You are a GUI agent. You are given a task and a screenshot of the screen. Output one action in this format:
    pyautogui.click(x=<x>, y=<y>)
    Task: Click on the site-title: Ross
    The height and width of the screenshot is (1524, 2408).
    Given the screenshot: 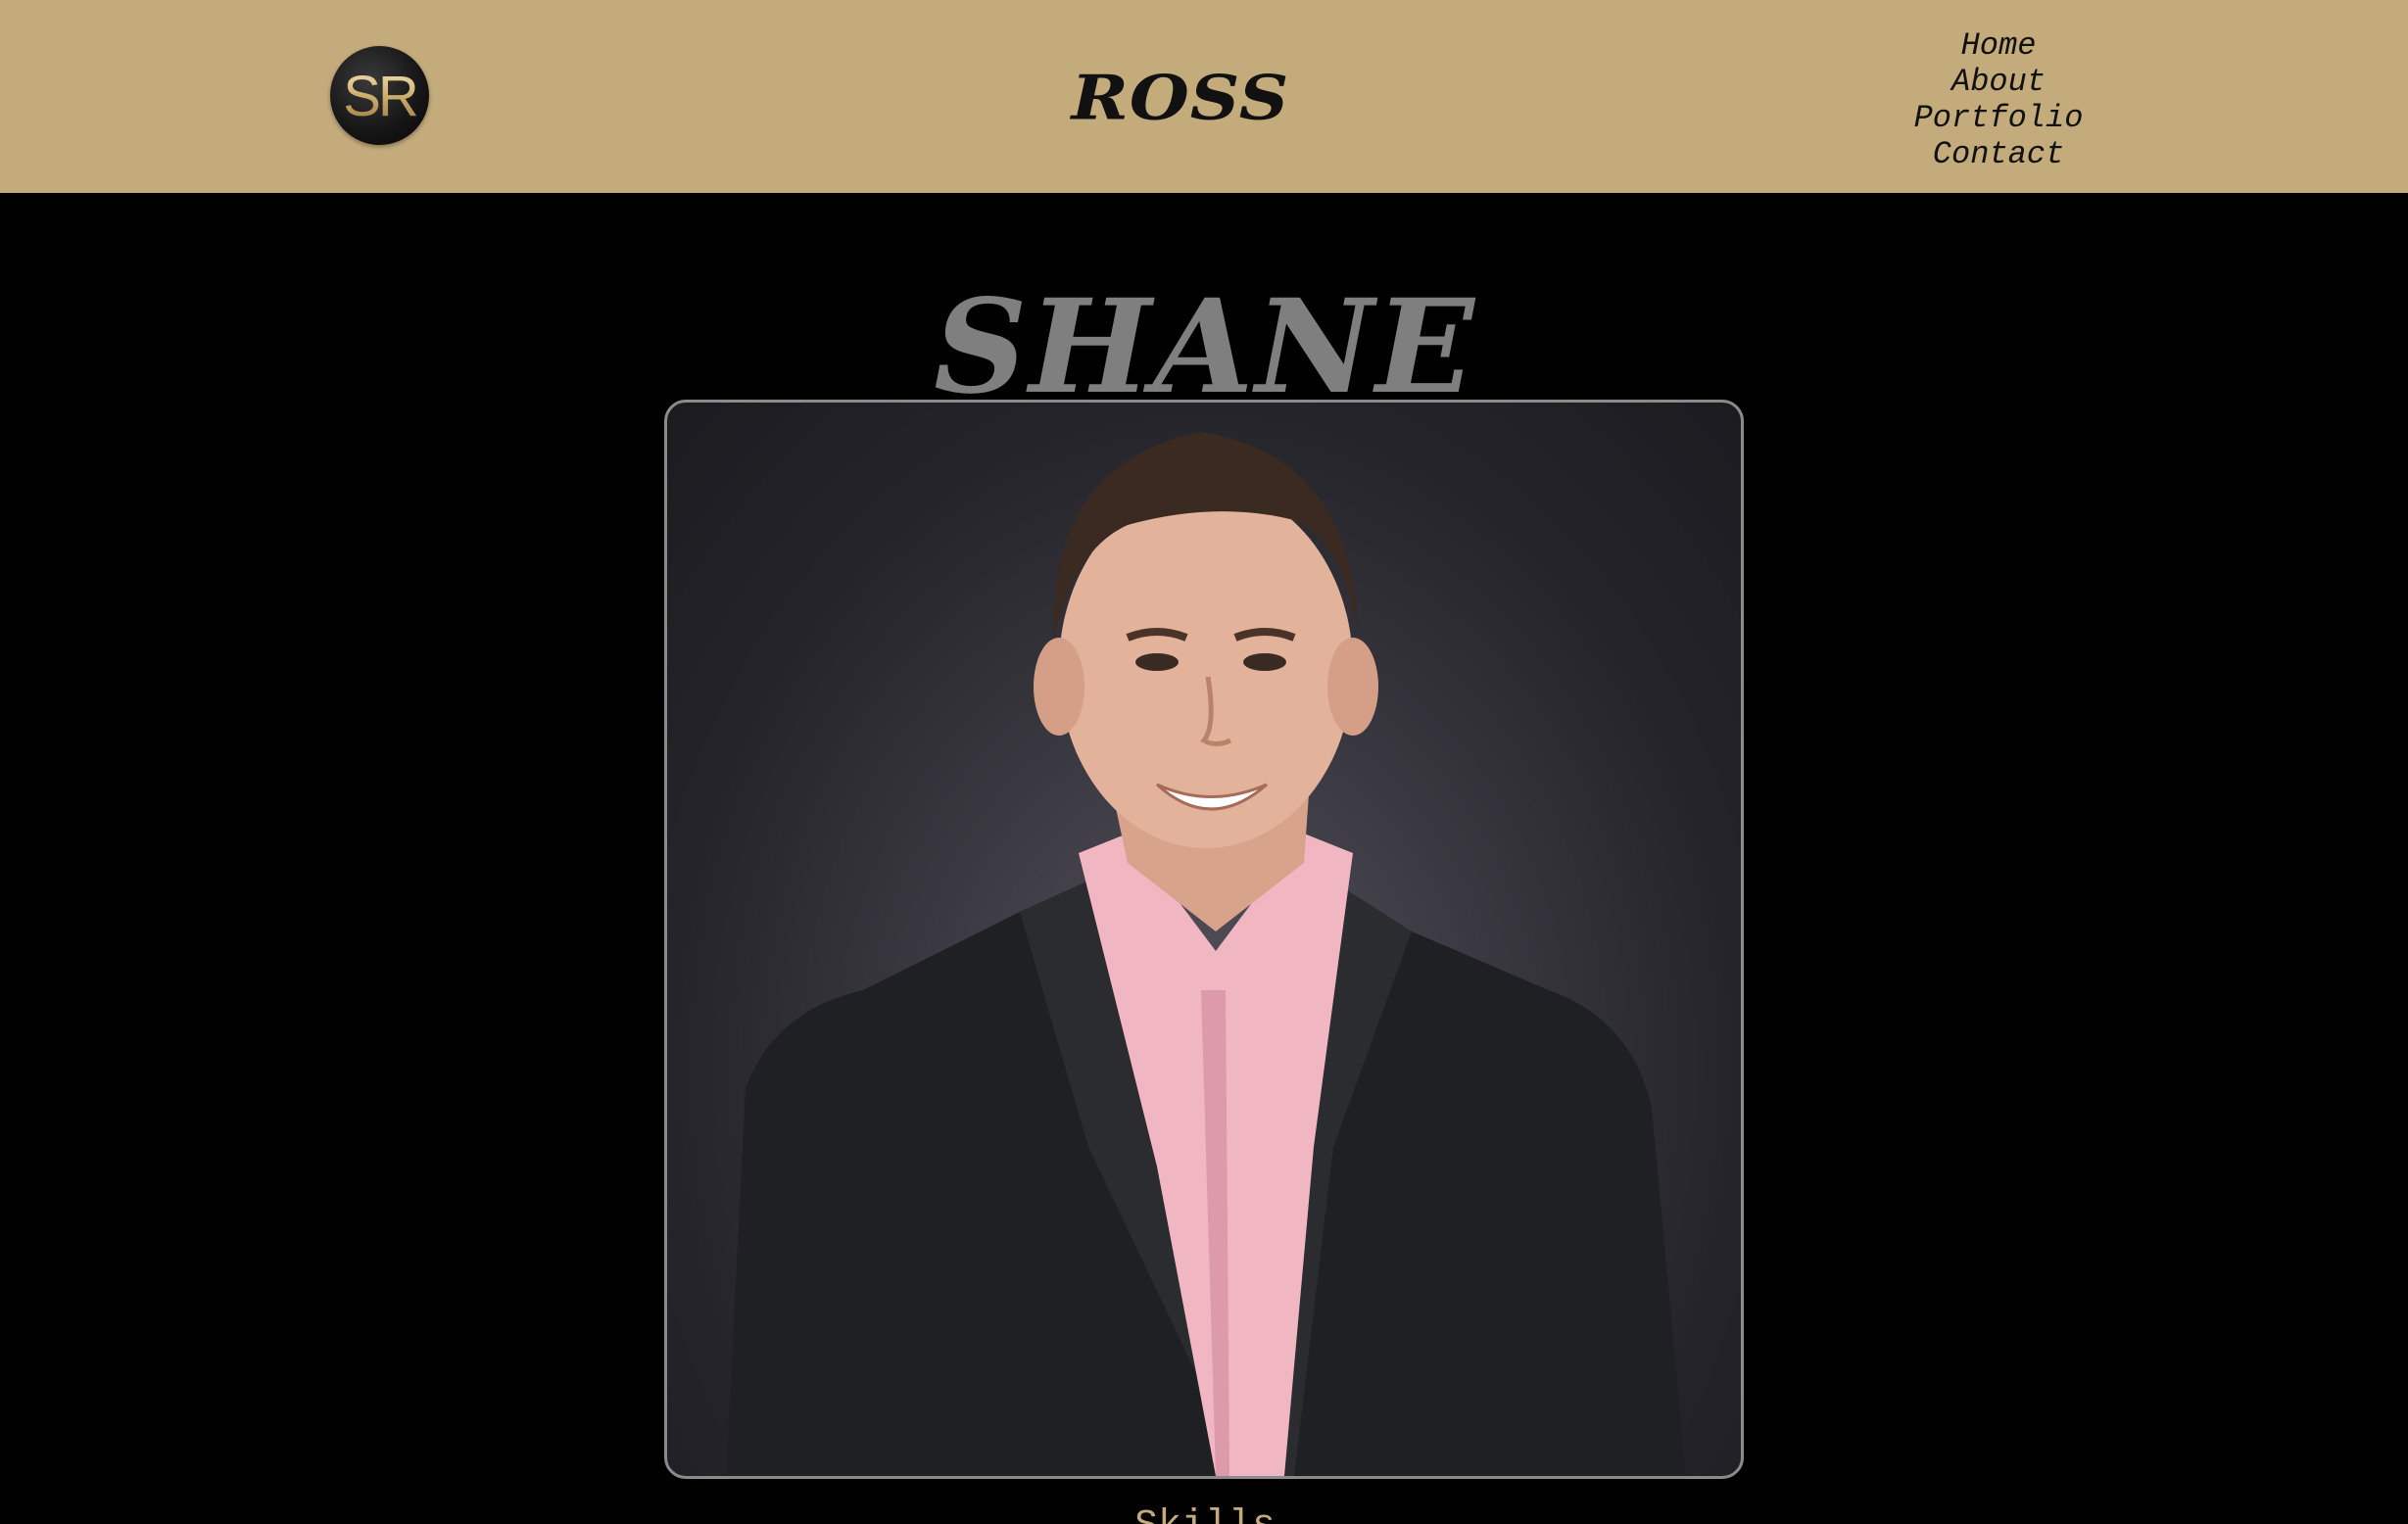 What is the action you would take?
    pyautogui.click(x=1180, y=98)
    